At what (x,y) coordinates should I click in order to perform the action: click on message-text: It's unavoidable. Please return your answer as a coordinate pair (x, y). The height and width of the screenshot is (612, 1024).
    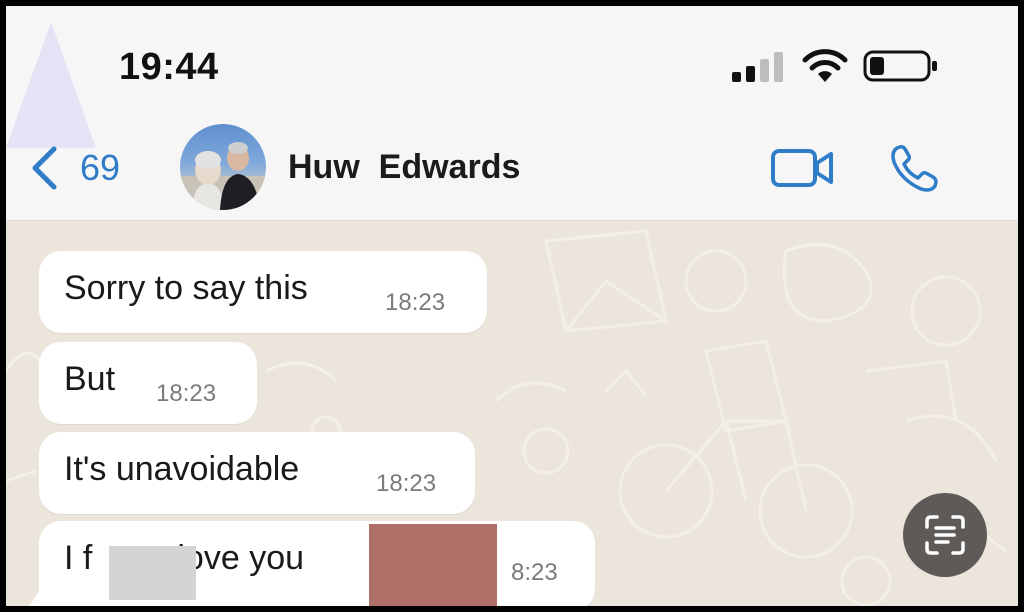
    Looking at the image, I should click on (182, 469).